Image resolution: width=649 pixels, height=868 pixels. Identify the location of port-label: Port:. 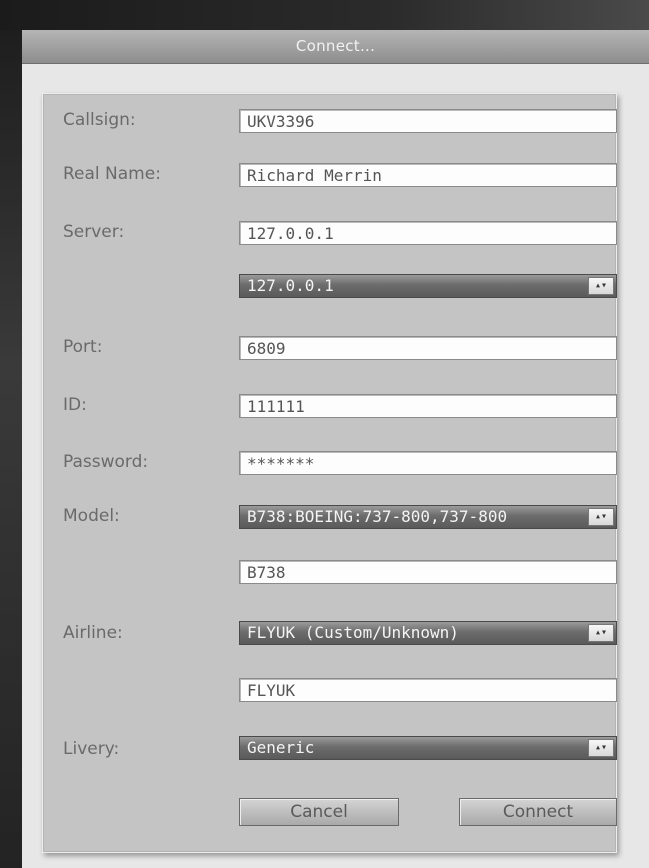
(83, 347).